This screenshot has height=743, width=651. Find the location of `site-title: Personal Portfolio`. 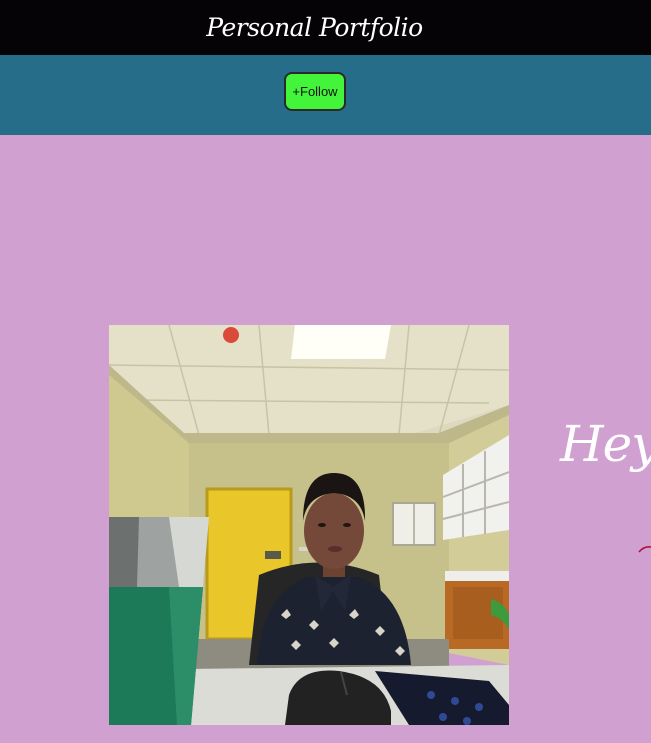

site-title: Personal Portfolio is located at coordinates (314, 27).